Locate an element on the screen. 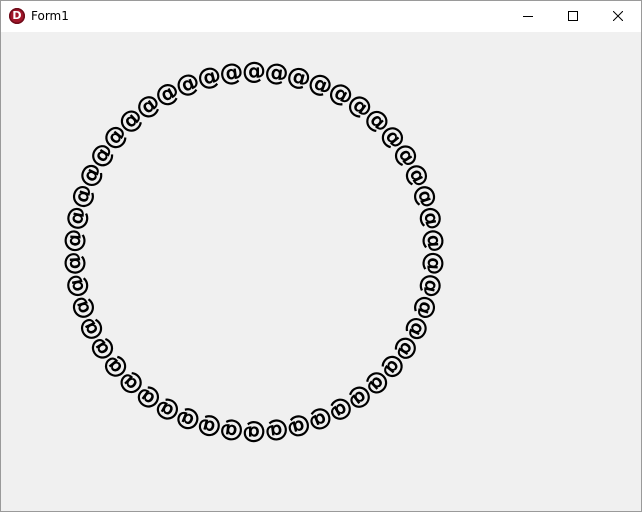  minimize-icon is located at coordinates (528, 16).